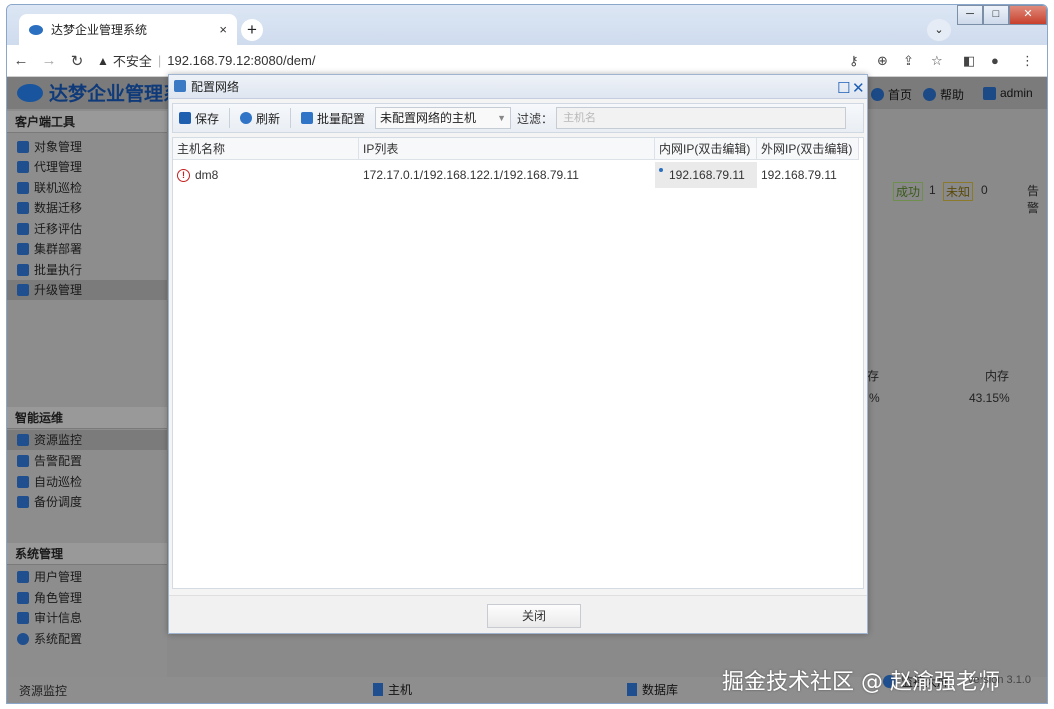 The height and width of the screenshot is (709, 1054). I want to click on close-tab-icon: ×, so click(223, 29).